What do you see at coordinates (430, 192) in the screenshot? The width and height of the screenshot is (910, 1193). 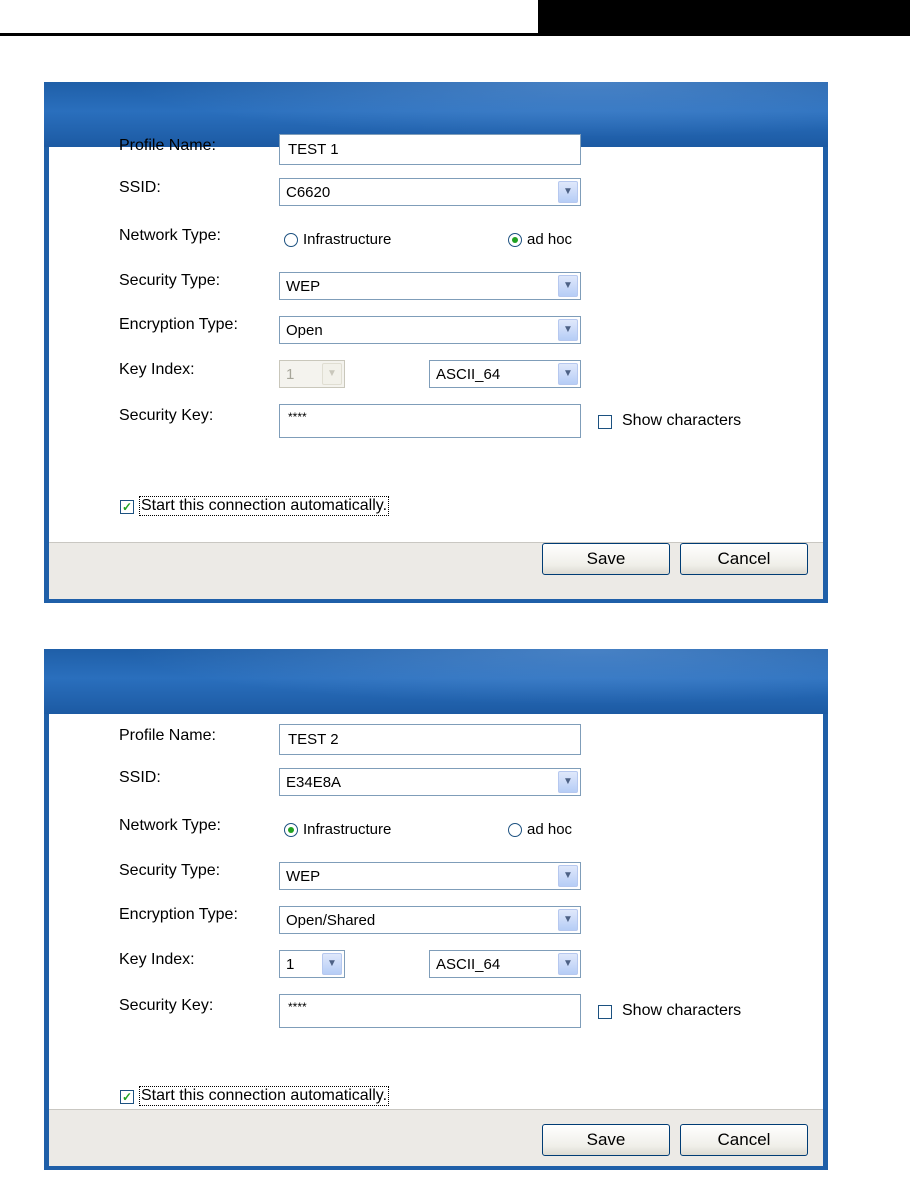 I see `ssid-select: C6620 ▼` at bounding box center [430, 192].